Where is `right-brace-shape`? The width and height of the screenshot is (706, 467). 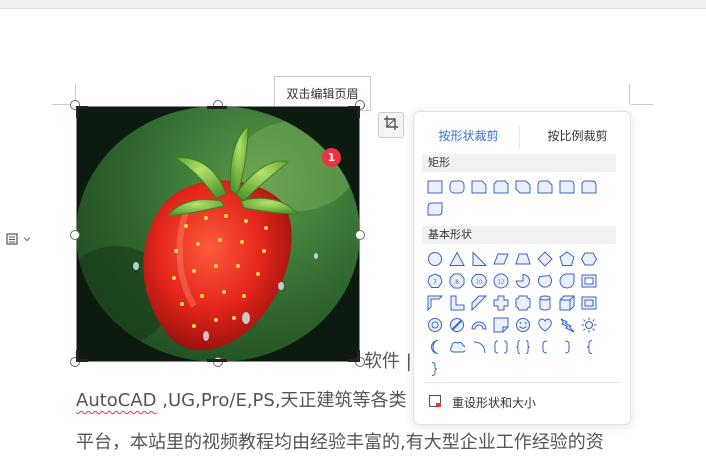 right-brace-shape is located at coordinates (435, 369).